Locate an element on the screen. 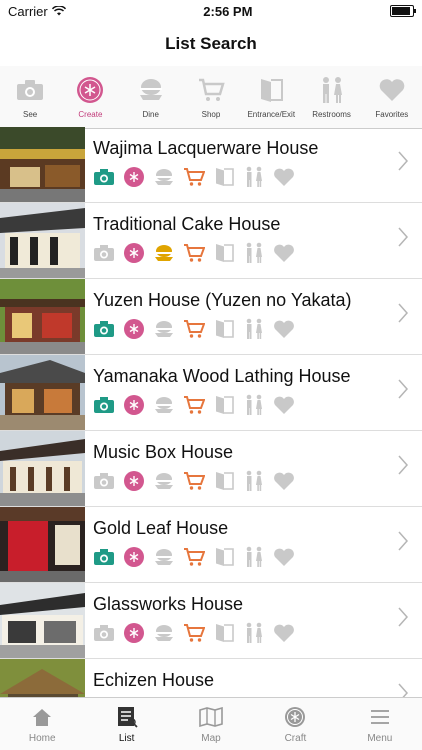 The height and width of the screenshot is (750, 422). tab-map: Map is located at coordinates (211, 724).